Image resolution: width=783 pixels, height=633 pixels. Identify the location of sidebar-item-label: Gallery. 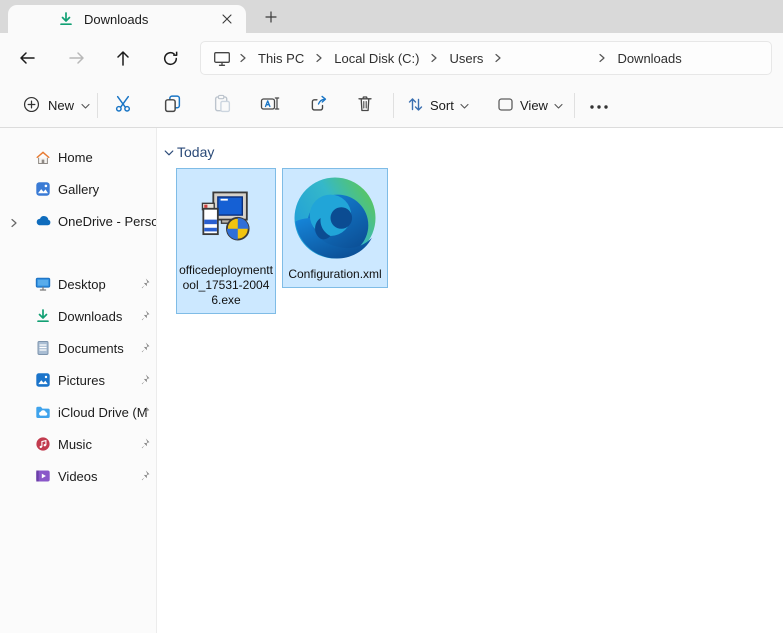
(79, 189).